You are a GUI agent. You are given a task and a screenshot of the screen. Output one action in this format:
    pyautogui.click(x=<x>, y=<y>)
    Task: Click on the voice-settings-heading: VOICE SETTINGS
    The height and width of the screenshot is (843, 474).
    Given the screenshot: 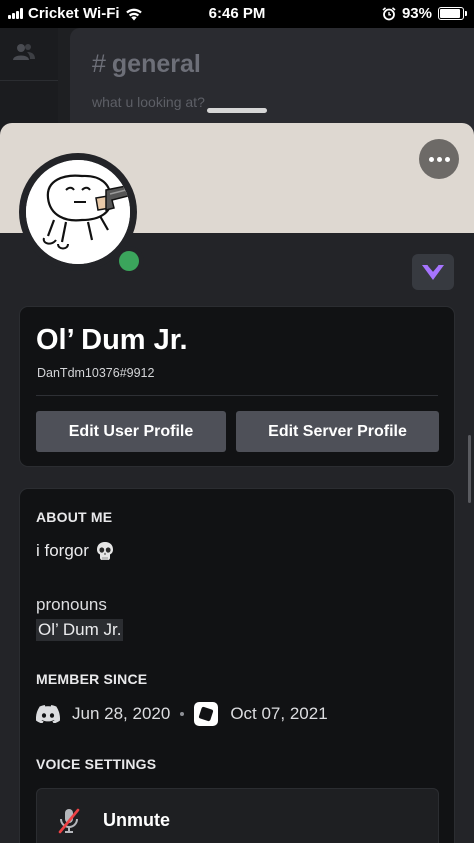 What is the action you would take?
    pyautogui.click(x=96, y=764)
    